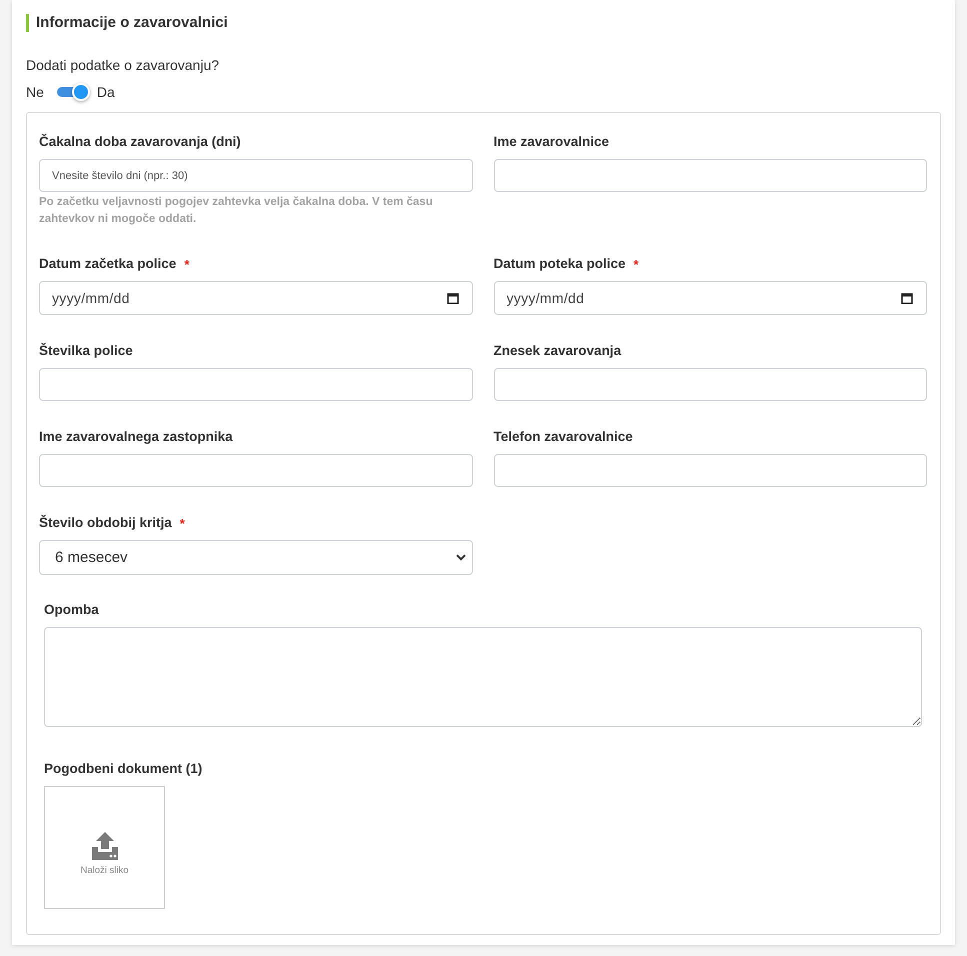 The width and height of the screenshot is (967, 956). Describe the element at coordinates (552, 142) in the screenshot. I see `field-label: Ime zavarovalnice` at that location.